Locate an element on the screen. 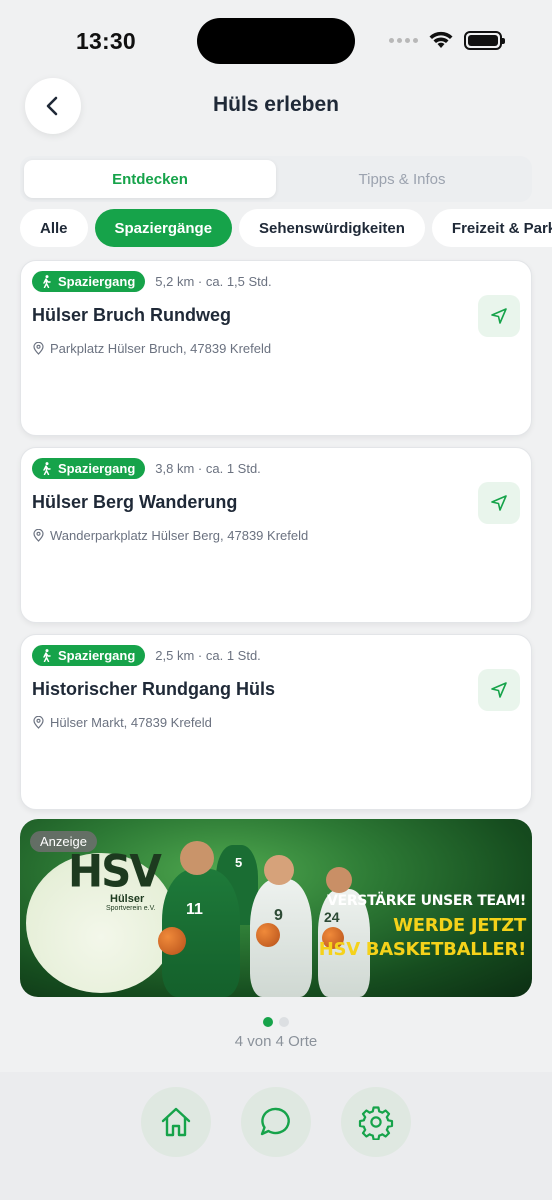 Image resolution: width=552 pixels, height=1200 pixels. card-meta: Spaziergang 3,8 km · ca. 1 Std. is located at coordinates (146, 468).